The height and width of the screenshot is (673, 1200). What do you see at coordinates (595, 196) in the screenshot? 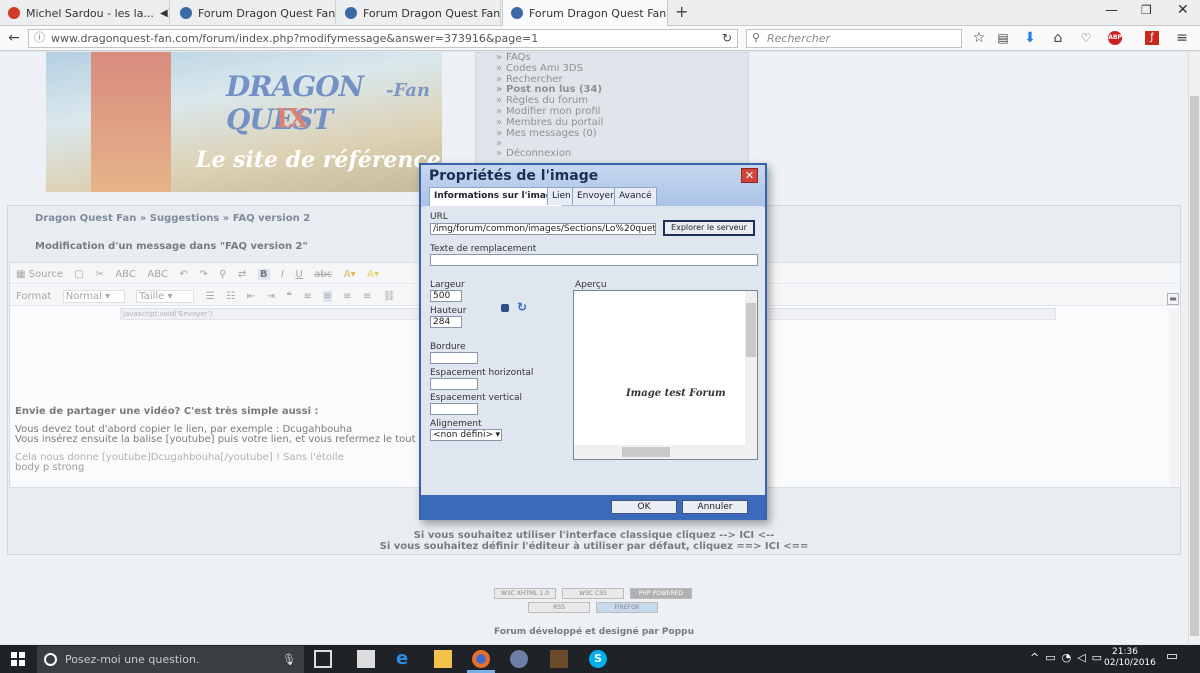
I see `tab-upload: Envoyer` at bounding box center [595, 196].